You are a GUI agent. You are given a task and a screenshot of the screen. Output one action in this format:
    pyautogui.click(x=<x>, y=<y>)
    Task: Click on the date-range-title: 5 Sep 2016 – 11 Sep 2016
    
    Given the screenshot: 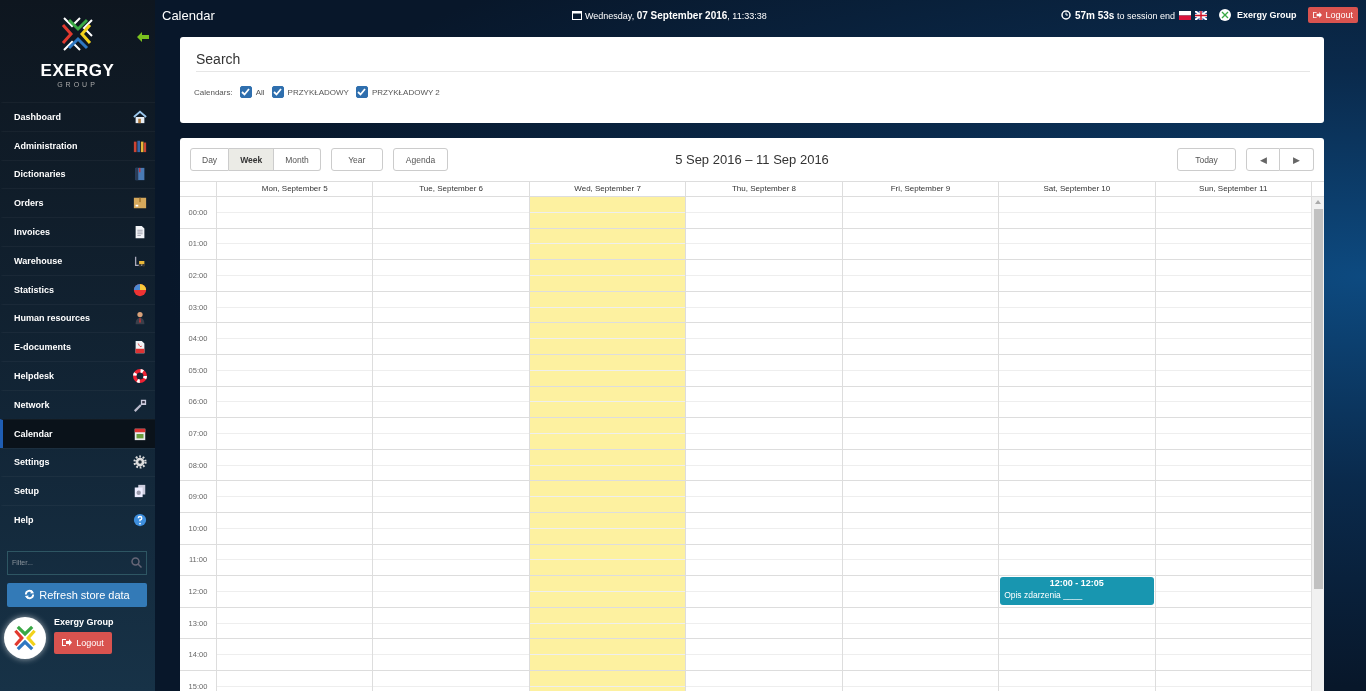 What is the action you would take?
    pyautogui.click(x=752, y=159)
    